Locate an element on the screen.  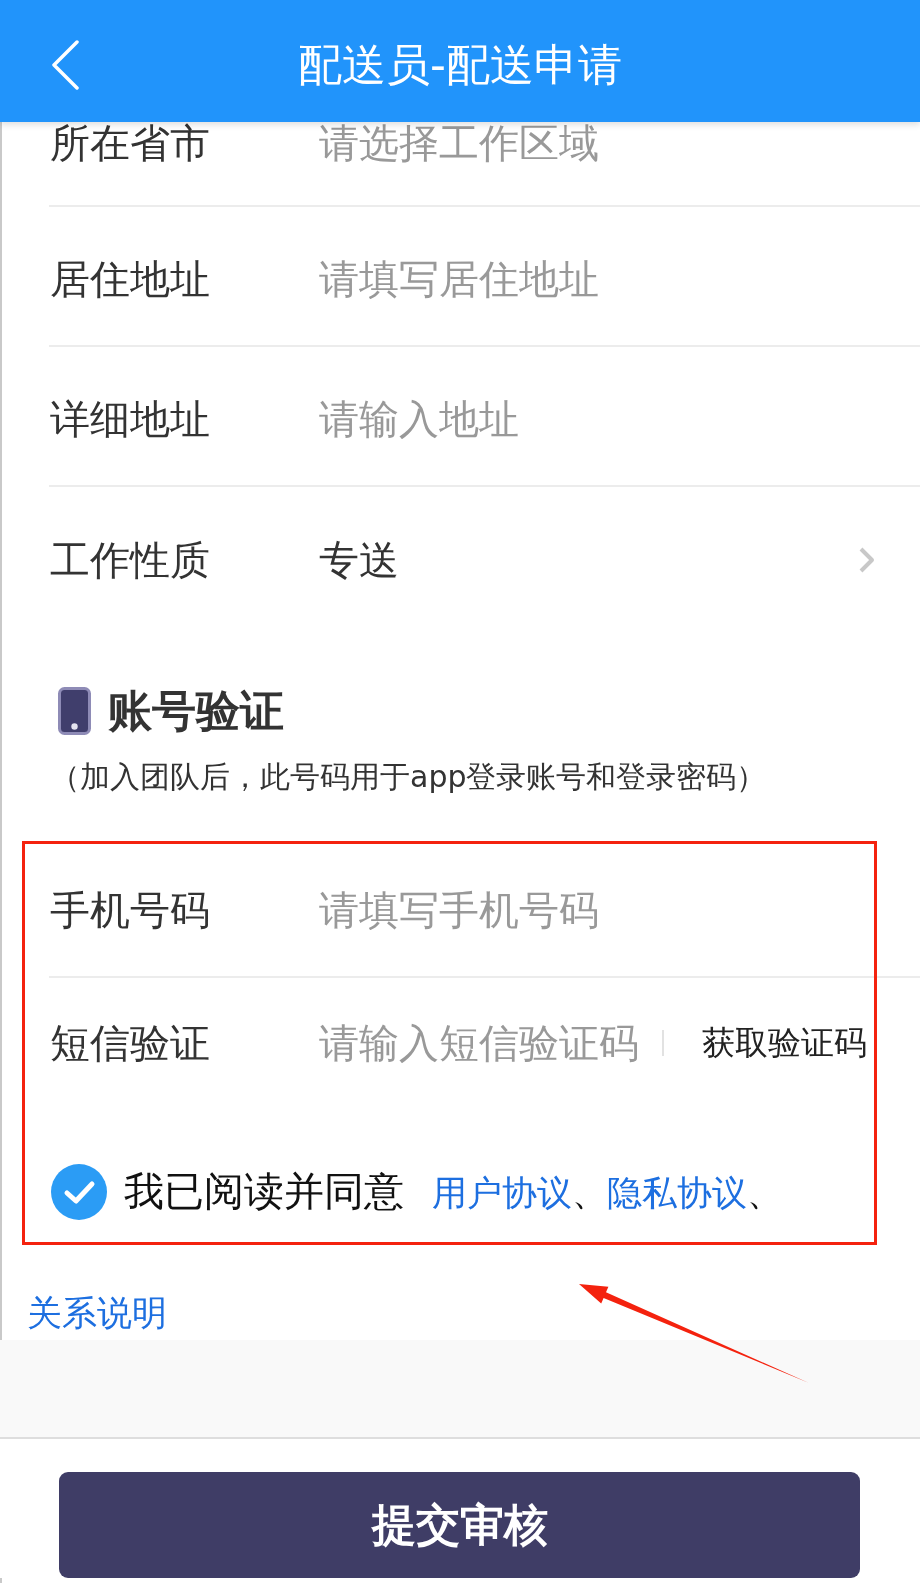
agreement-text: 我已阅读并同意 用户协议、隐私协议、 is located at coordinates (453, 1191).